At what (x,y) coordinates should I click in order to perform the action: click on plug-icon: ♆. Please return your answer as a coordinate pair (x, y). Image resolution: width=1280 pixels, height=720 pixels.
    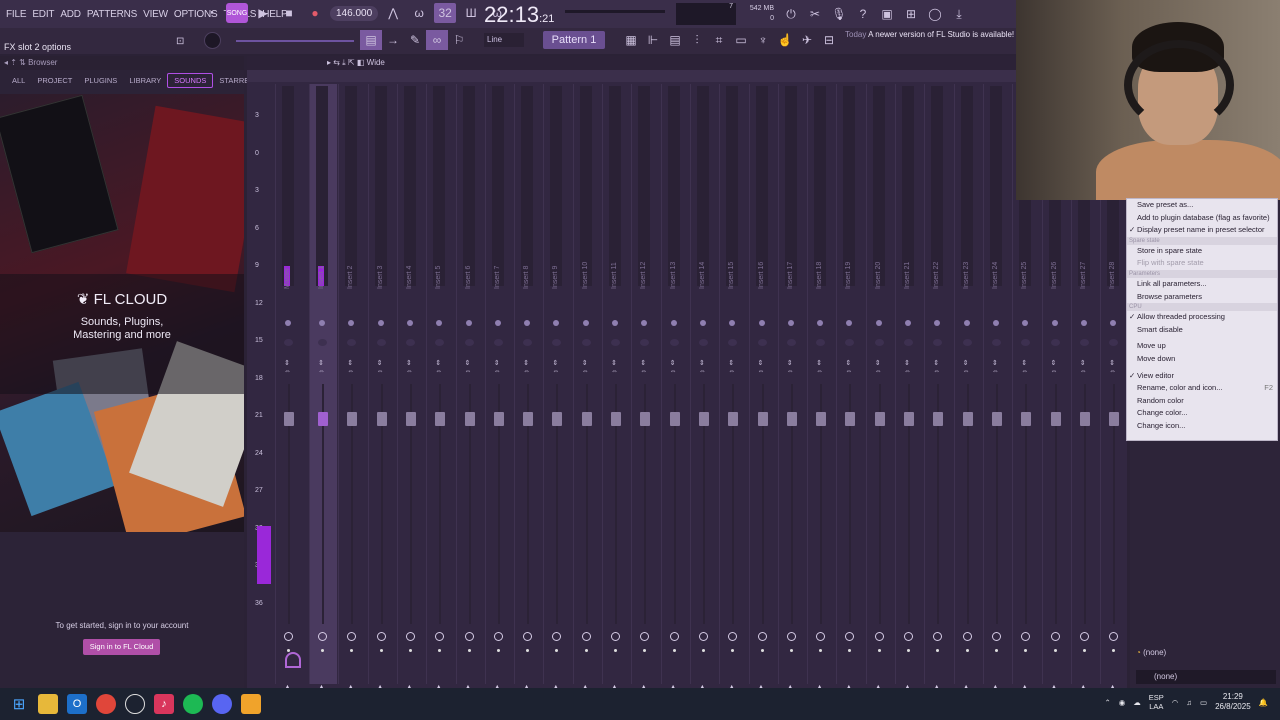
    Looking at the image, I should click on (763, 40).